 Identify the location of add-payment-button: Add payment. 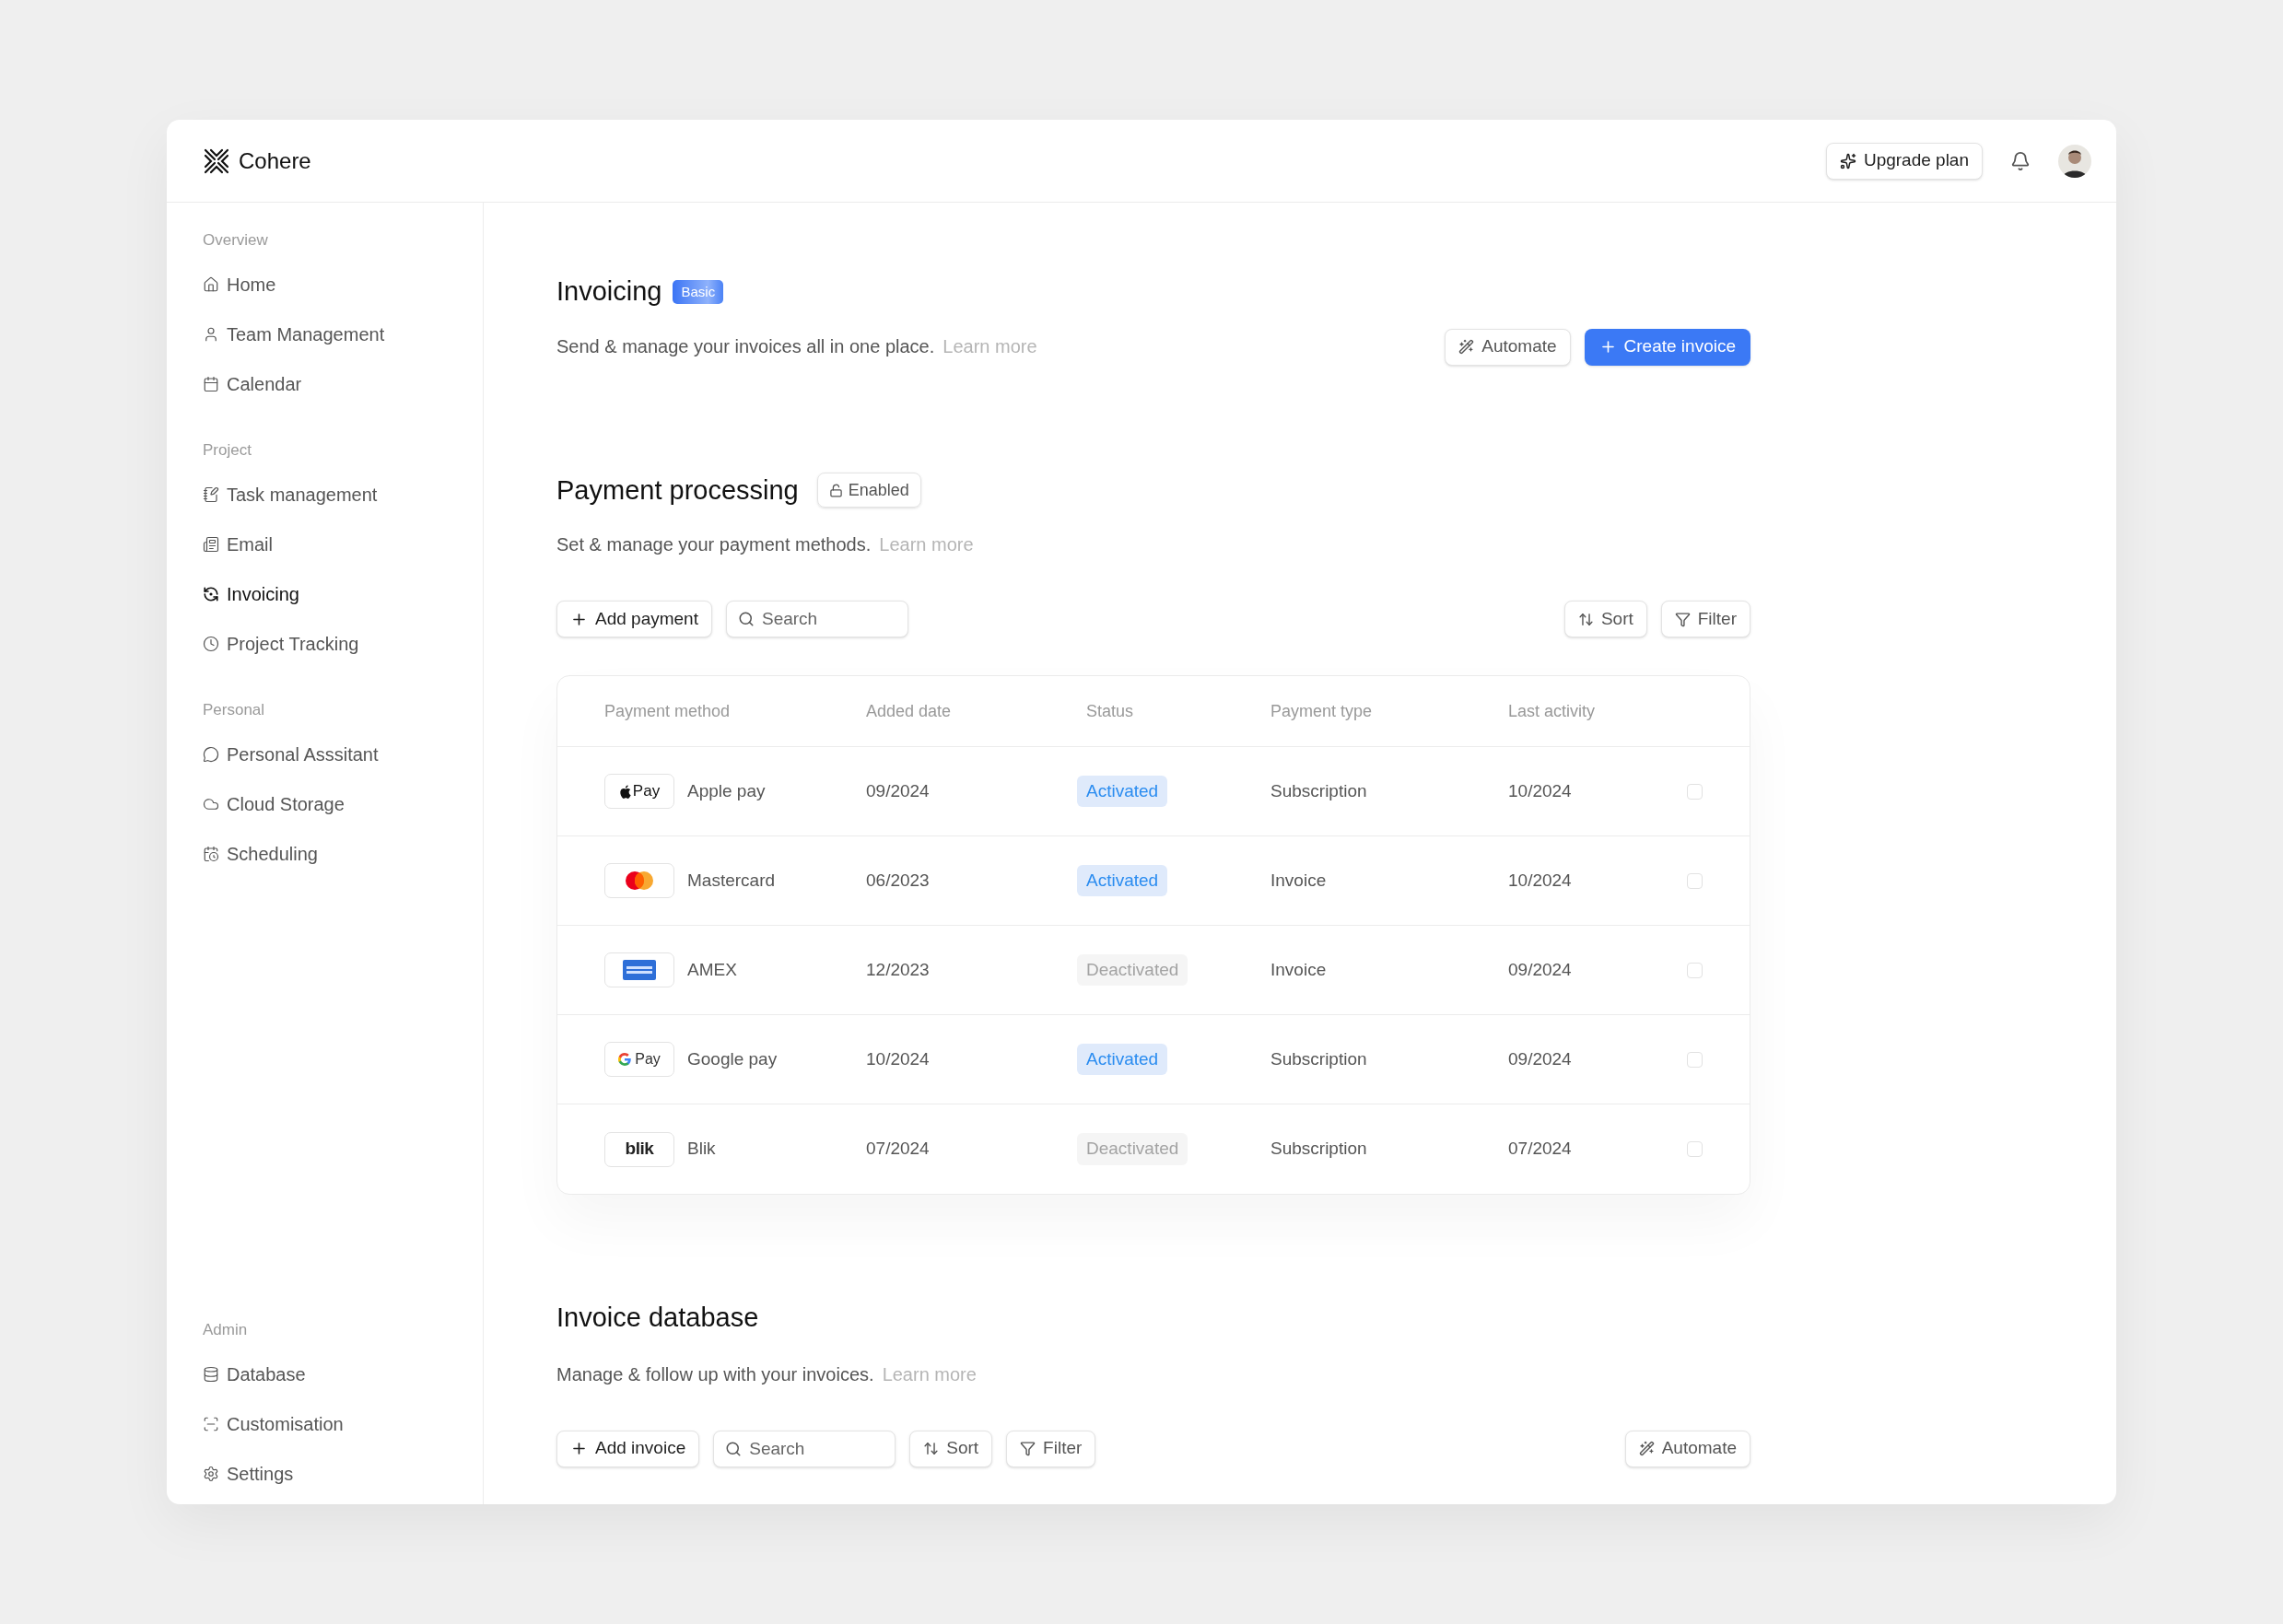
(634, 619).